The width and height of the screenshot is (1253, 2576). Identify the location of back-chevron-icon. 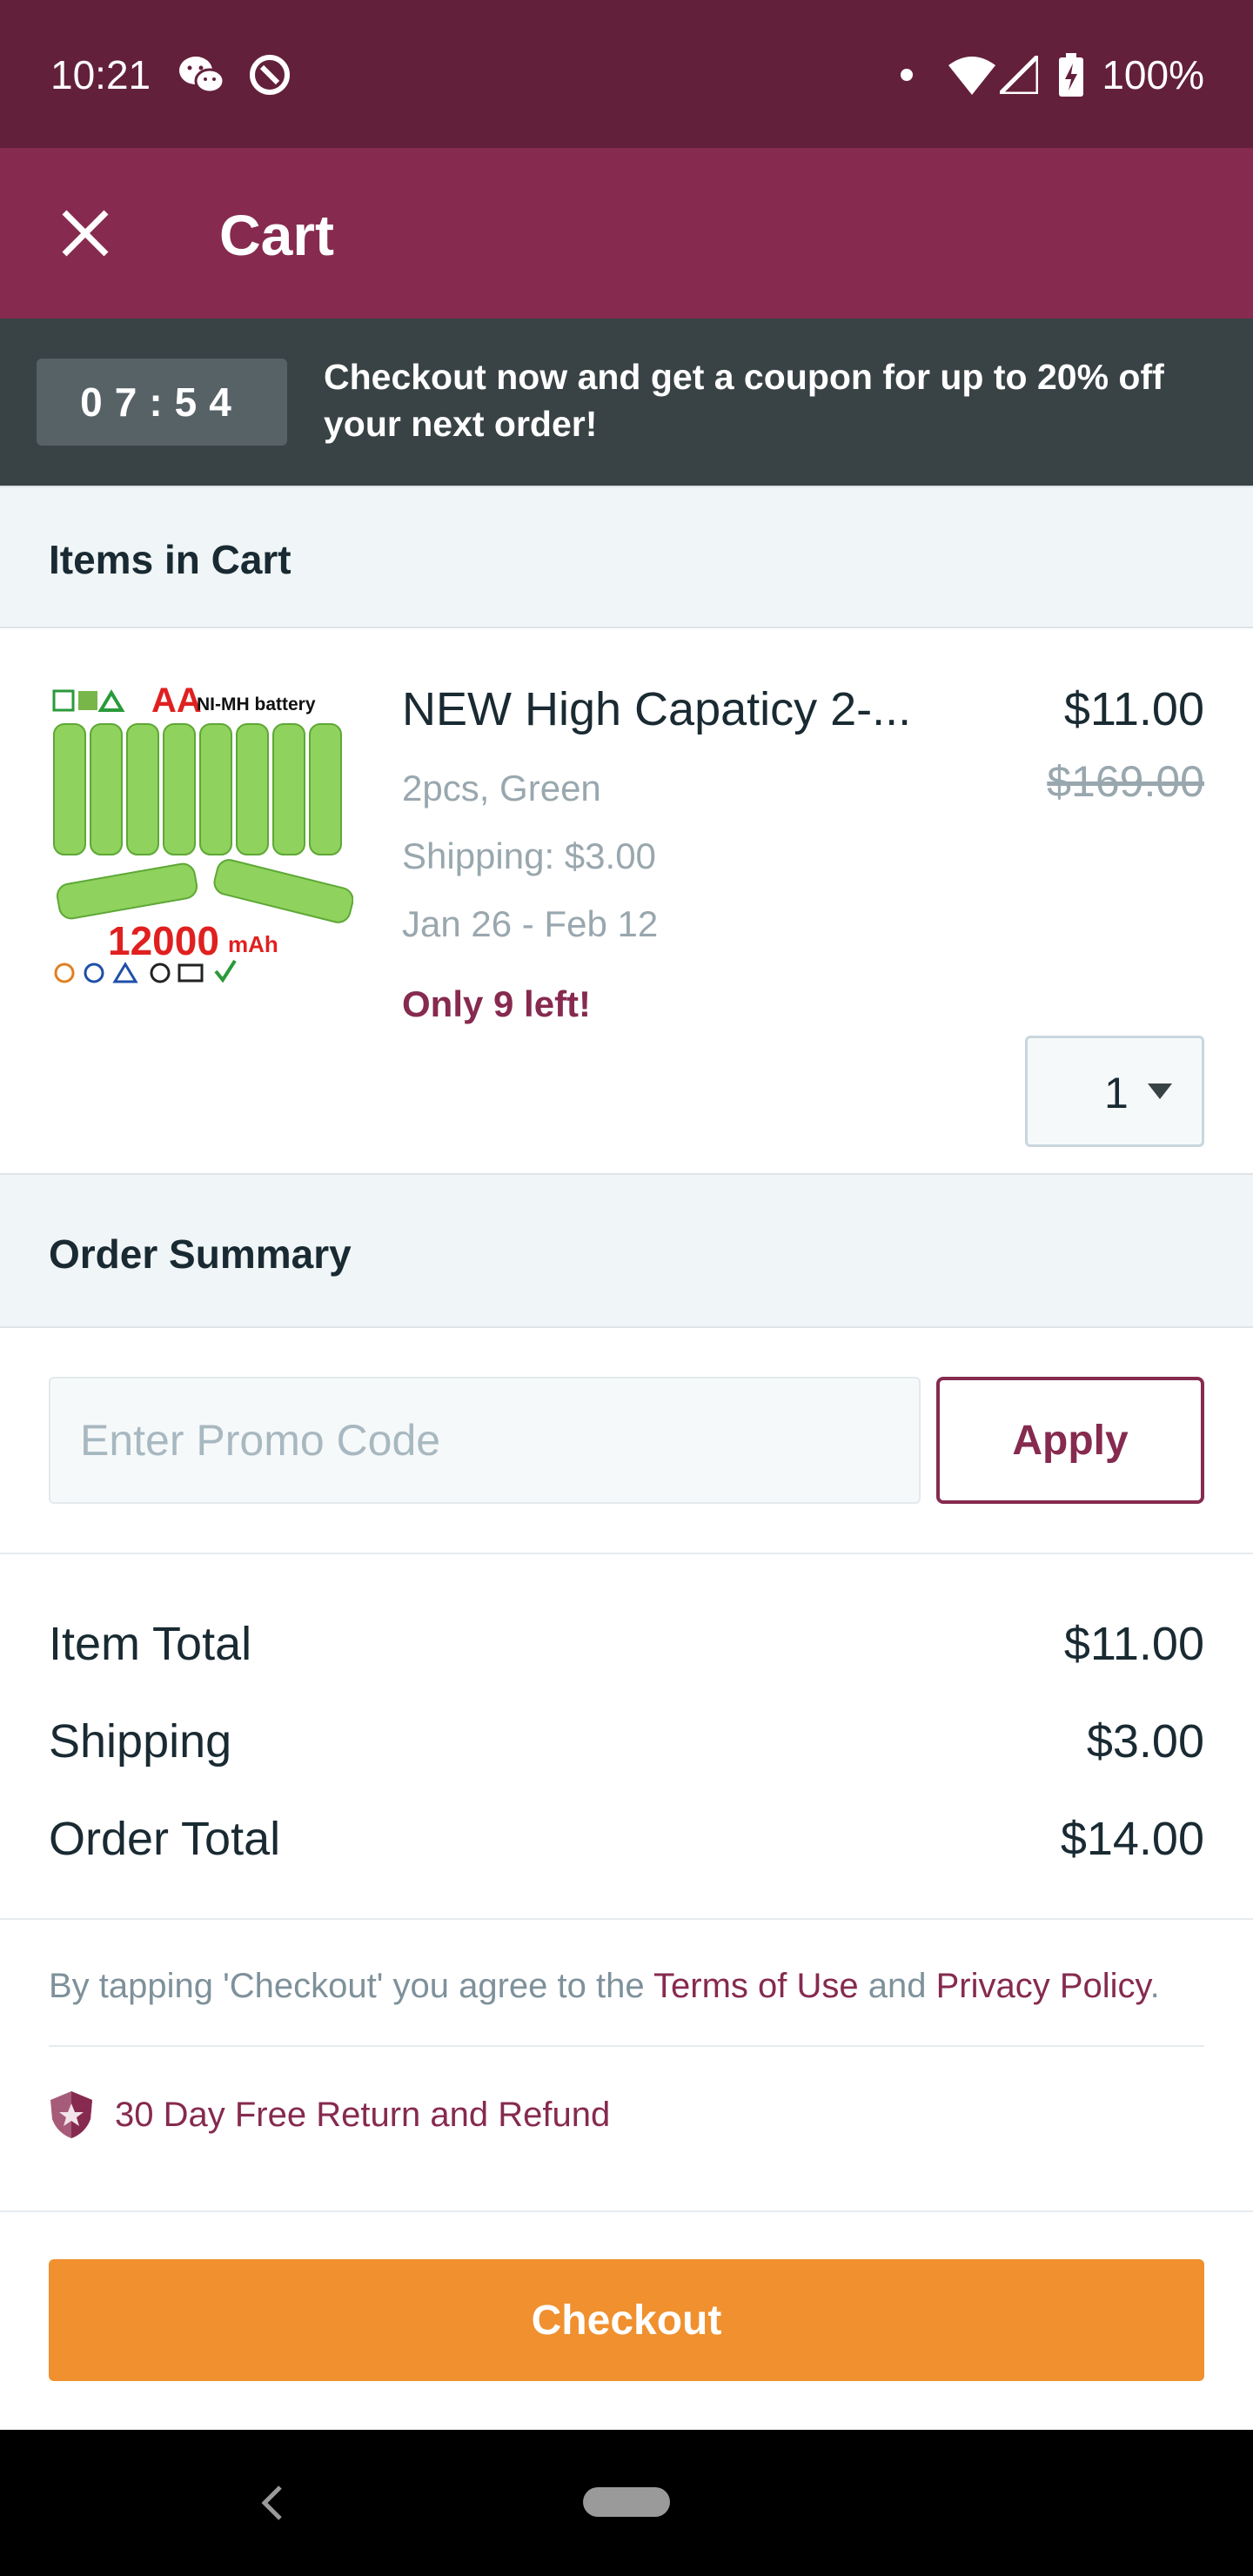
(271, 2502).